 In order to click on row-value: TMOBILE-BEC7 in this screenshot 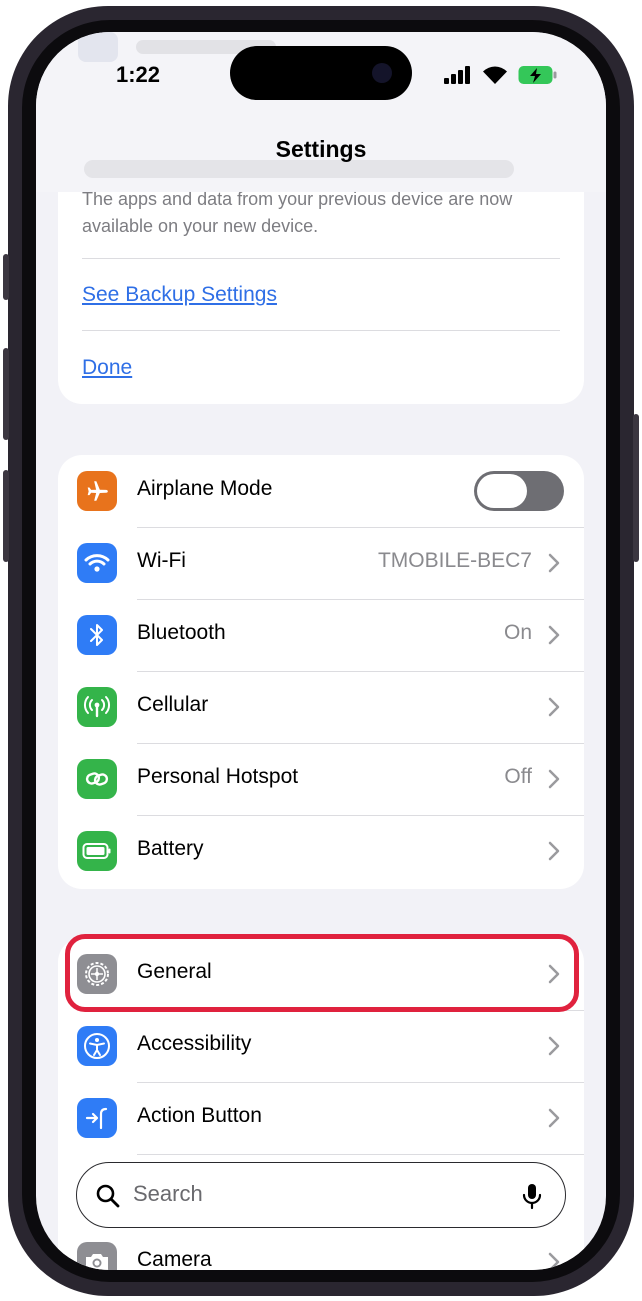, I will do `click(454, 560)`.